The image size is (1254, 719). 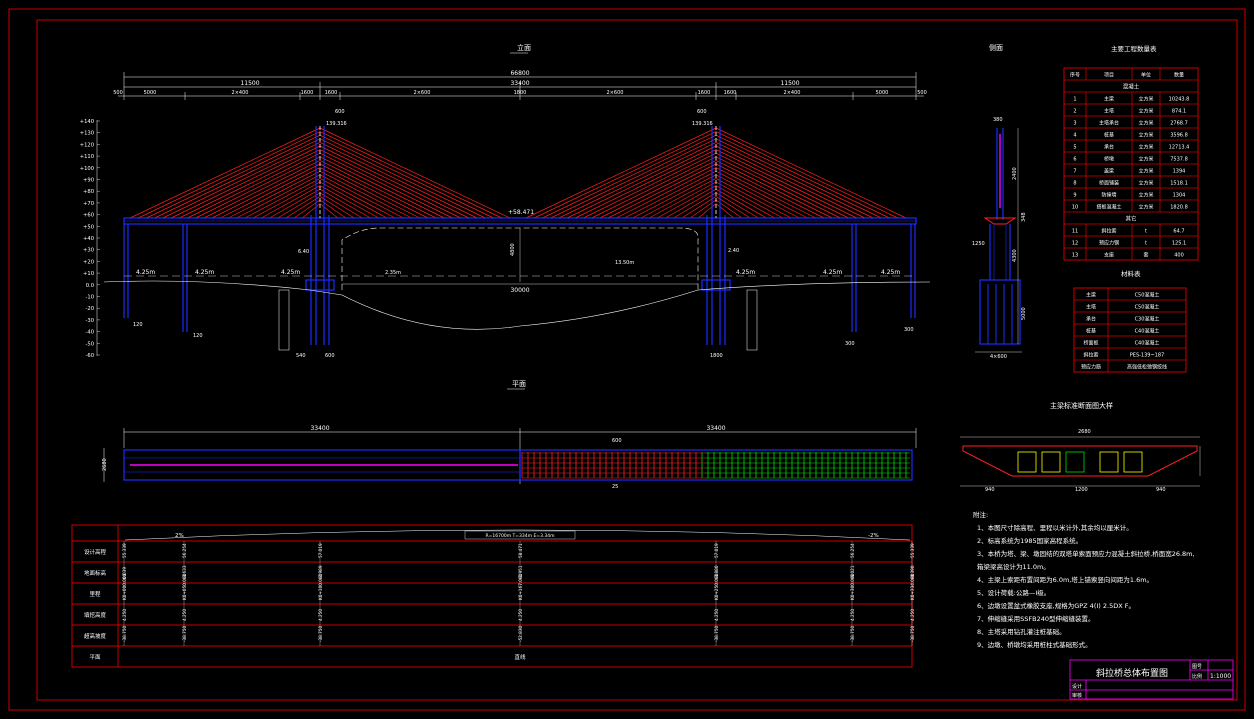 What do you see at coordinates (1131, 273) in the screenshot?
I see `materials-title: 材料表` at bounding box center [1131, 273].